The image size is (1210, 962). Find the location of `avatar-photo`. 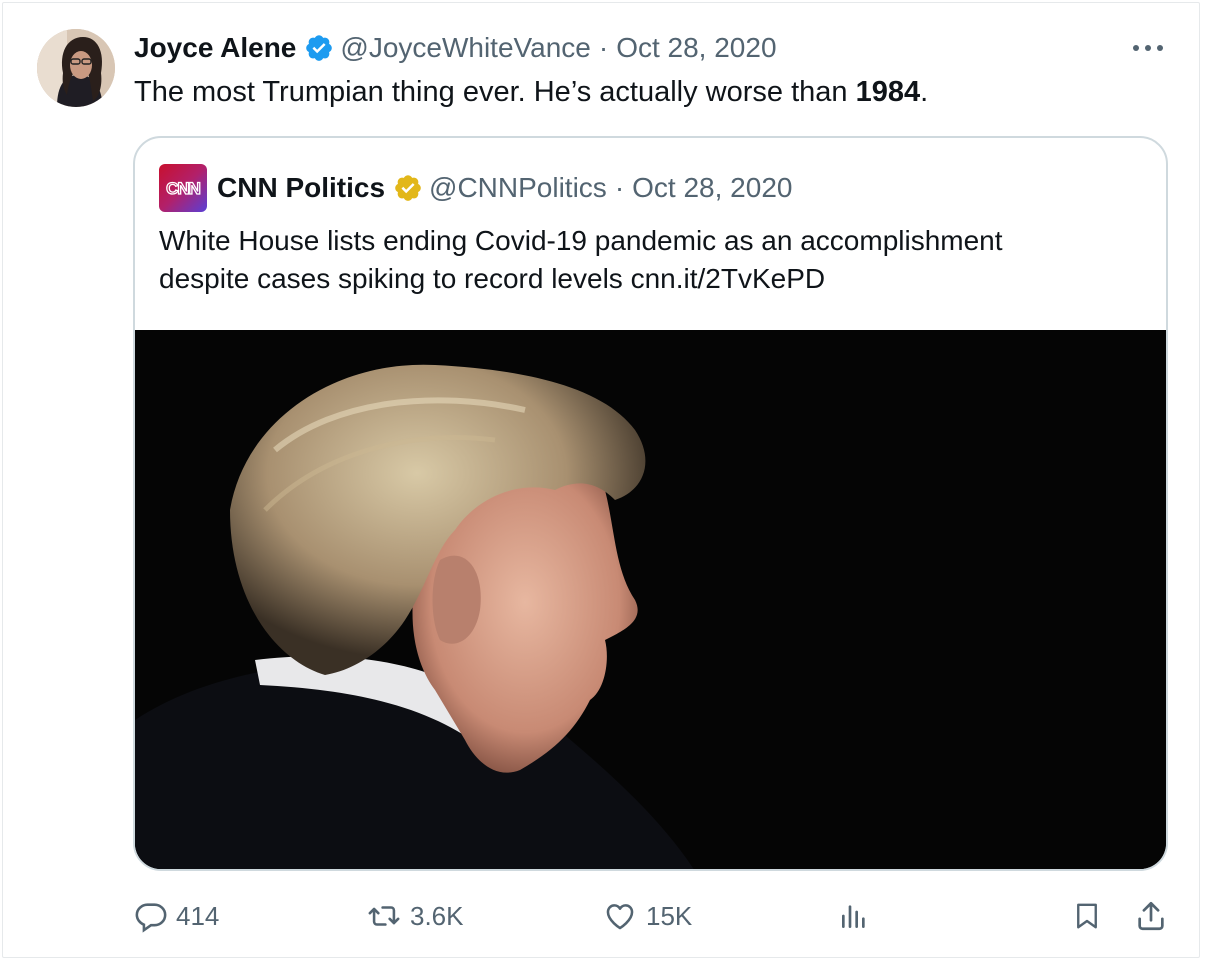

avatar-photo is located at coordinates (76, 68).